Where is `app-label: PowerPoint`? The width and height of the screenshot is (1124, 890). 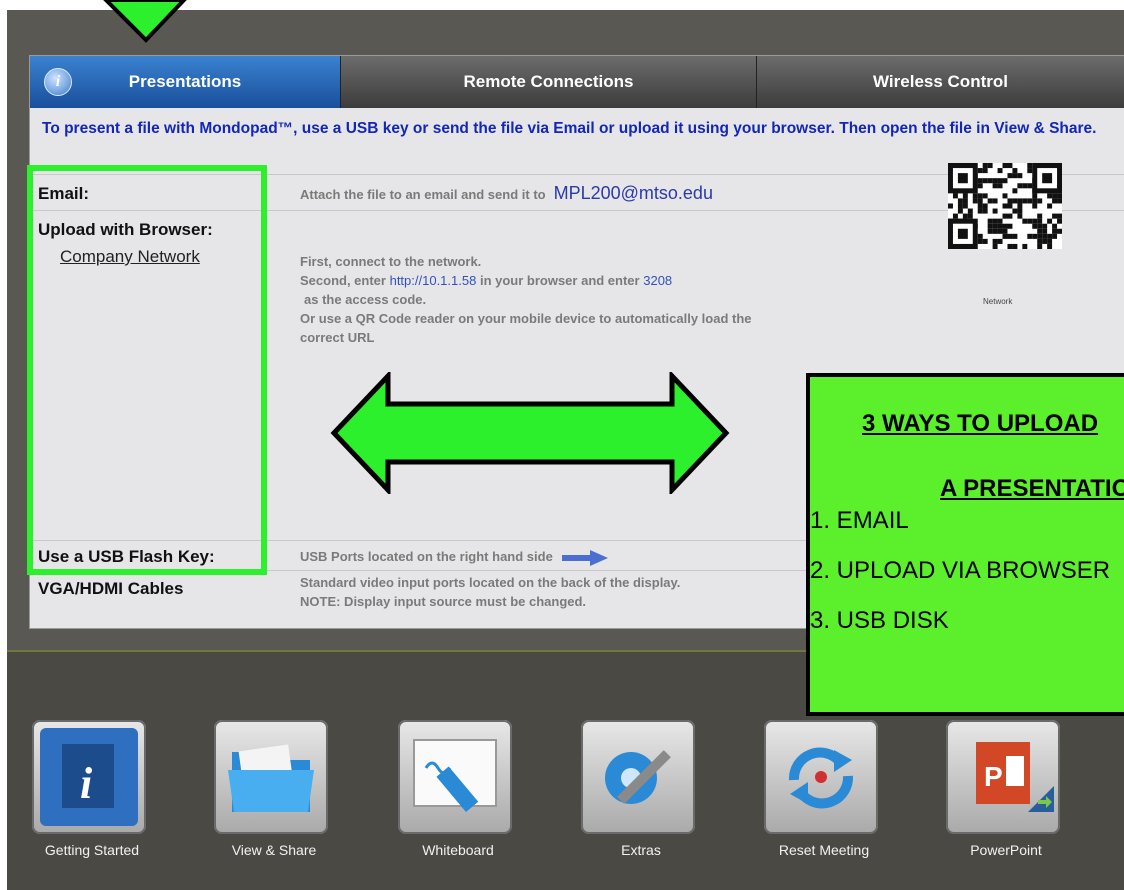 app-label: PowerPoint is located at coordinates (1006, 850).